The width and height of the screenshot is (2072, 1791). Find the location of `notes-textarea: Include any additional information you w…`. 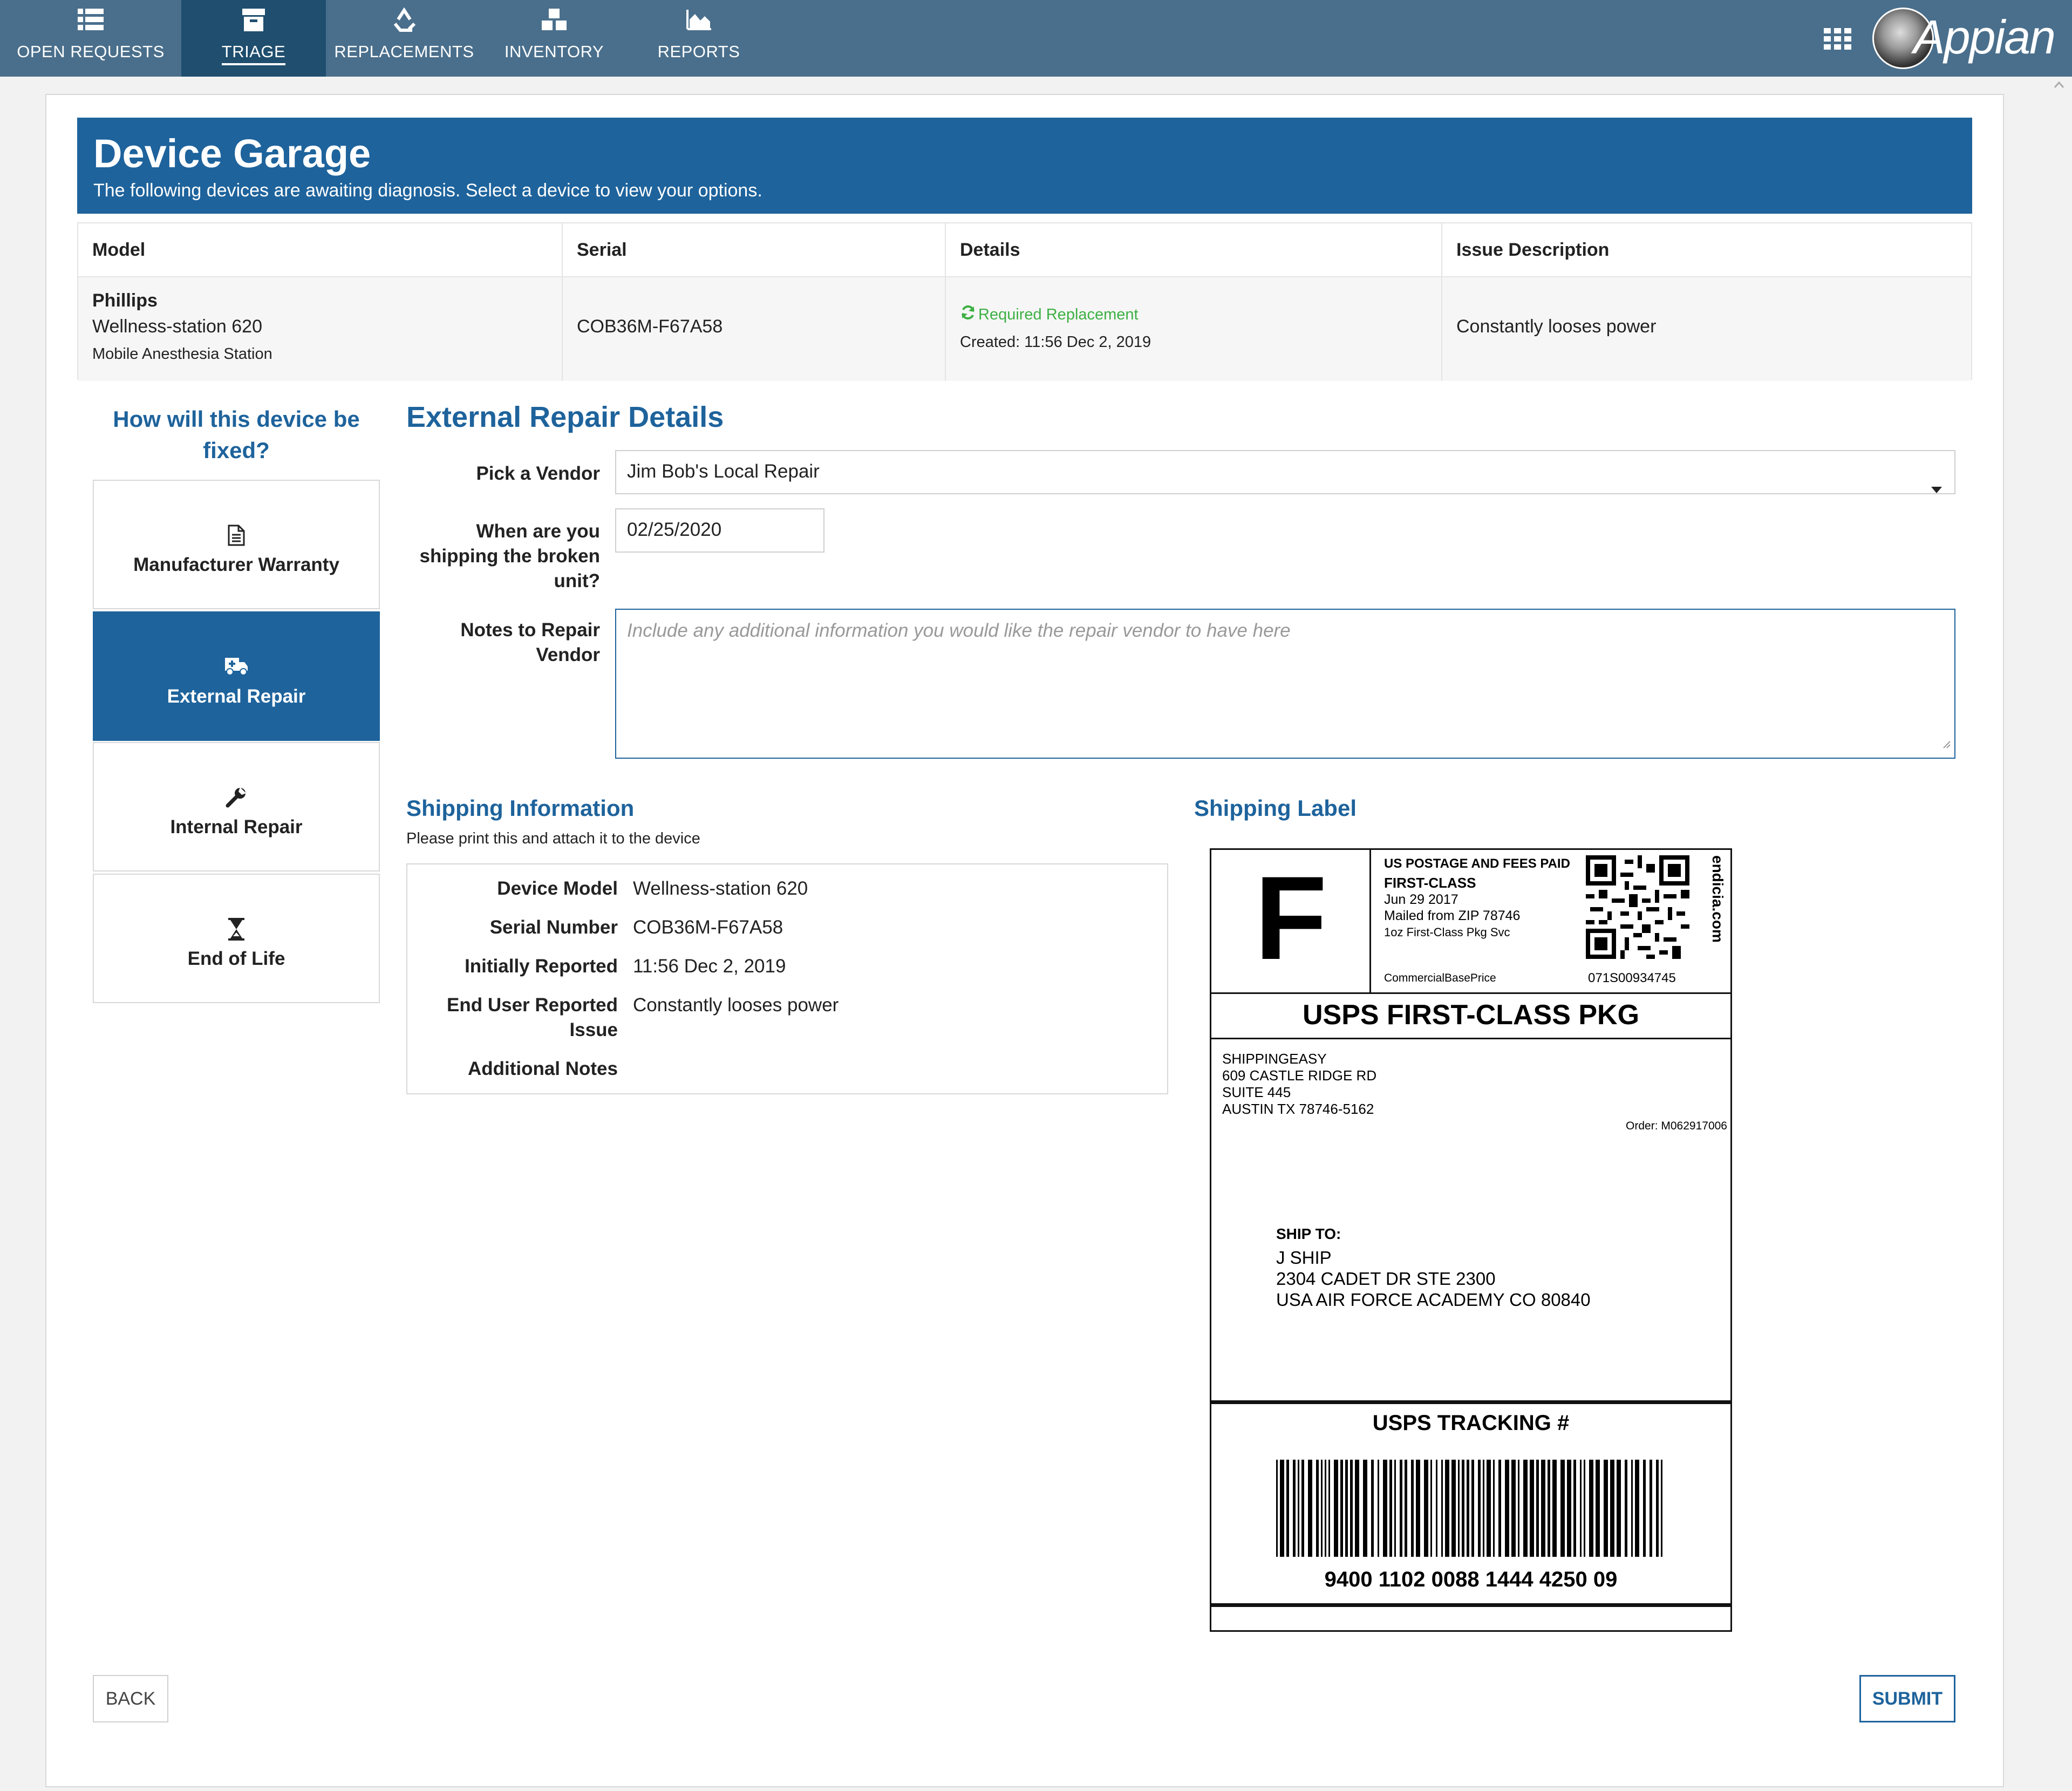

notes-textarea: Include any additional information you w… is located at coordinates (1285, 684).